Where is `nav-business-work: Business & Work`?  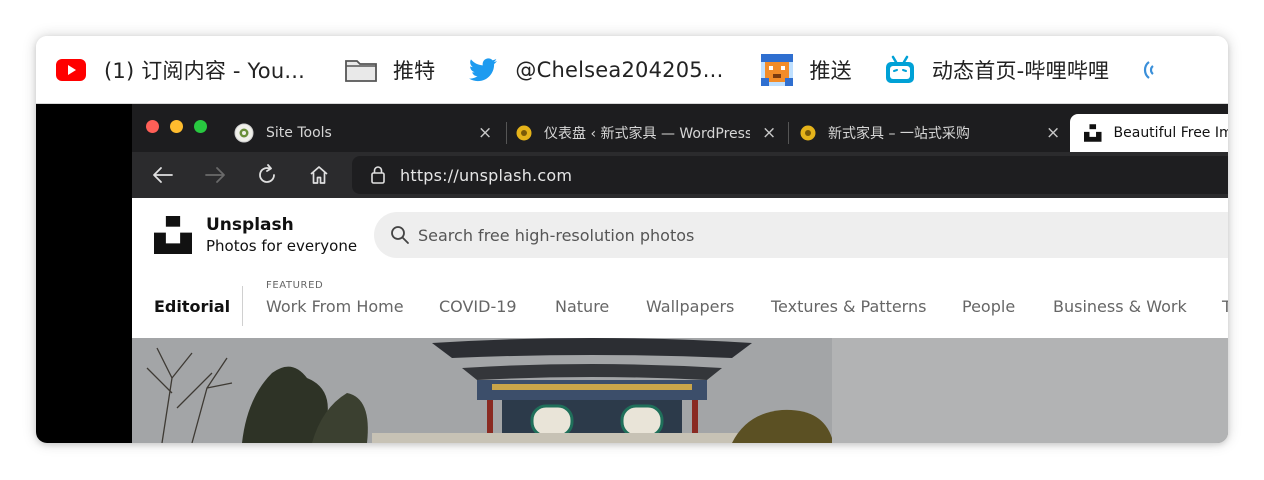
nav-business-work: Business & Work is located at coordinates (1120, 306).